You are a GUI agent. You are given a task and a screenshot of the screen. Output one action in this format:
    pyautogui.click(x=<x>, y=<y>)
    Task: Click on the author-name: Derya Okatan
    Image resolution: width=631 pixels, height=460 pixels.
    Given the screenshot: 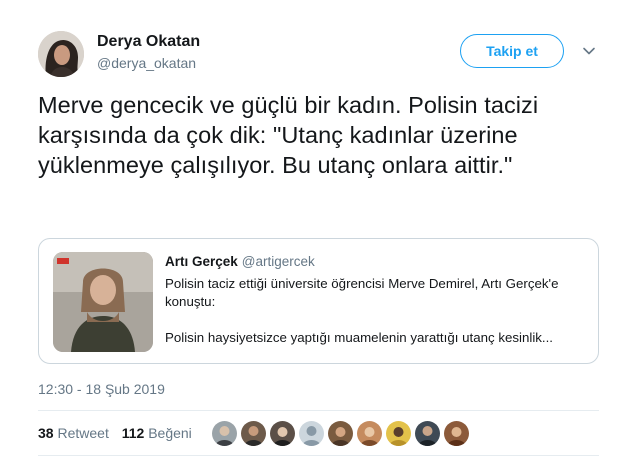 What is the action you would take?
    pyautogui.click(x=148, y=42)
    